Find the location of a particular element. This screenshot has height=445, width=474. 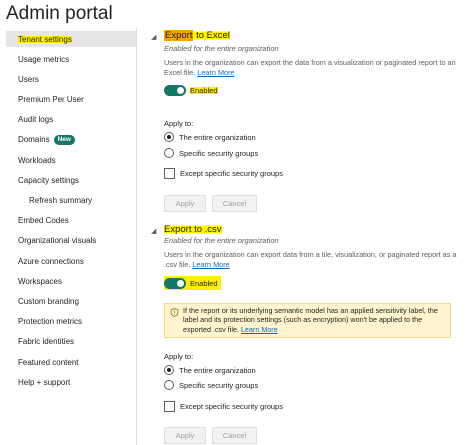

sidebar-item-embed-codes: Embed Codes is located at coordinates (71, 221).